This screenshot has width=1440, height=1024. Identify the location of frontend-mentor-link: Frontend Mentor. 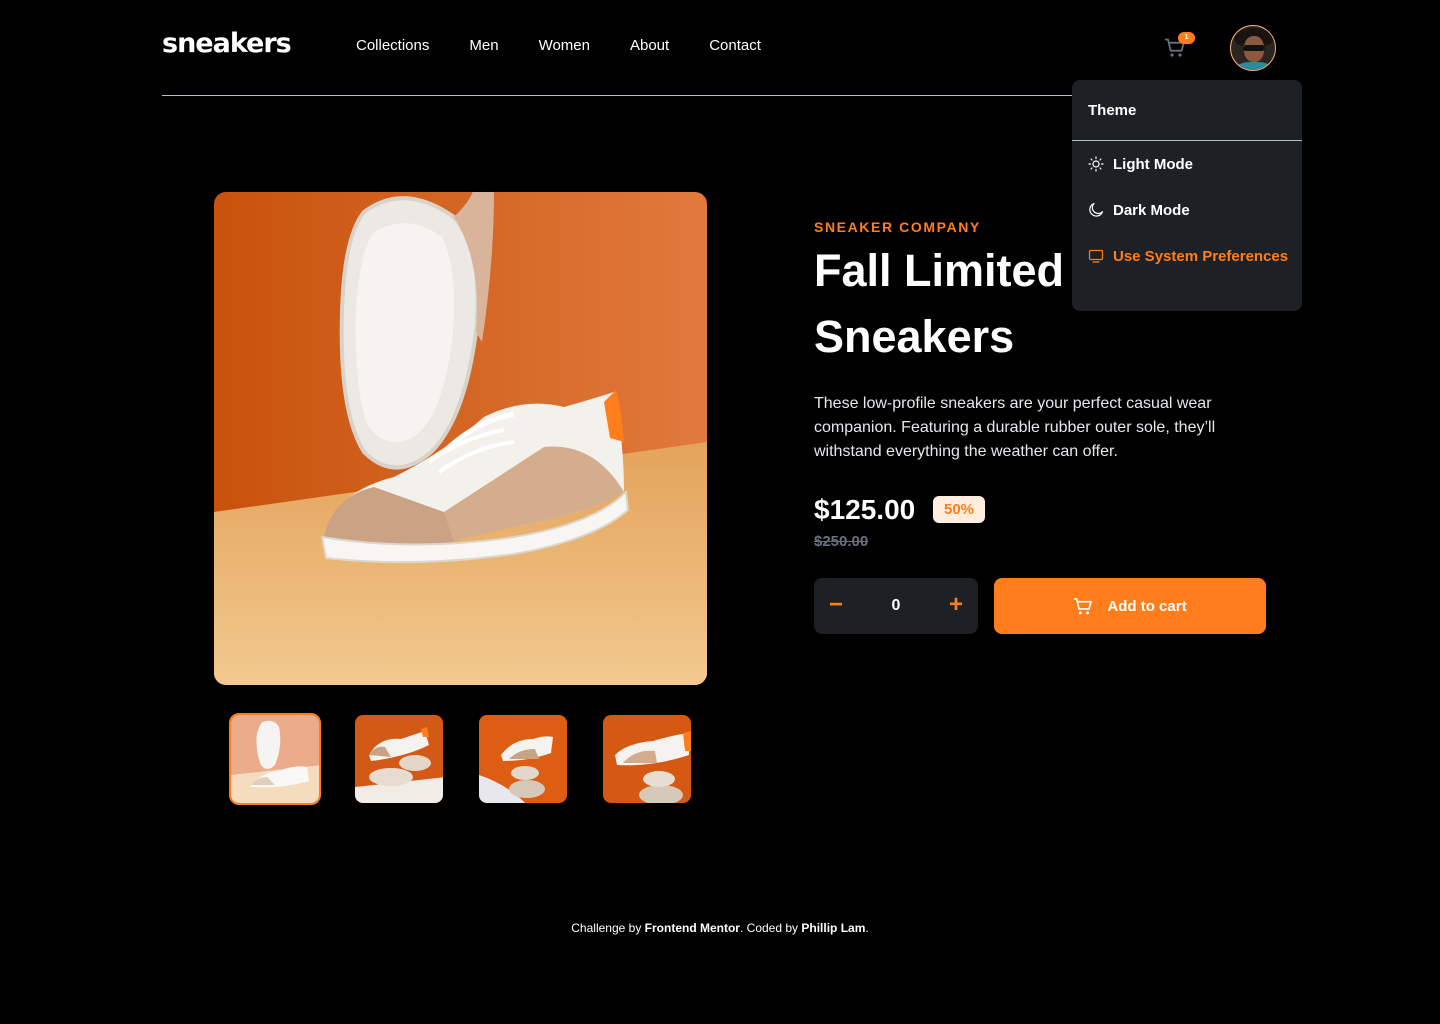
(692, 928).